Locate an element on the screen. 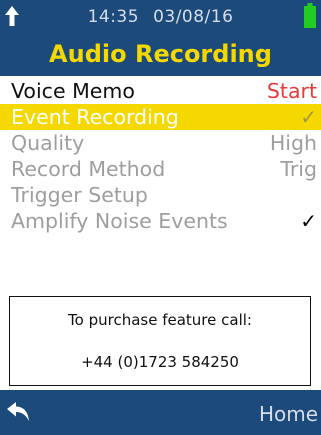  menu-item-label: Trigger Setup is located at coordinates (79, 195).